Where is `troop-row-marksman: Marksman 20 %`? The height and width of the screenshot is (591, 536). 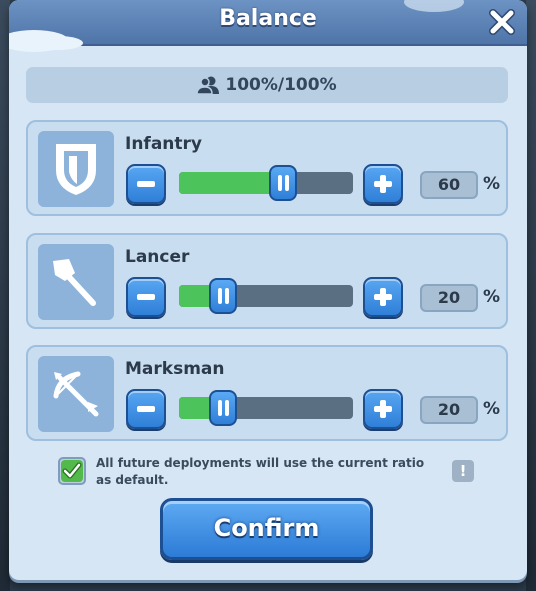
troop-row-marksman: Marksman 20 % is located at coordinates (267, 393).